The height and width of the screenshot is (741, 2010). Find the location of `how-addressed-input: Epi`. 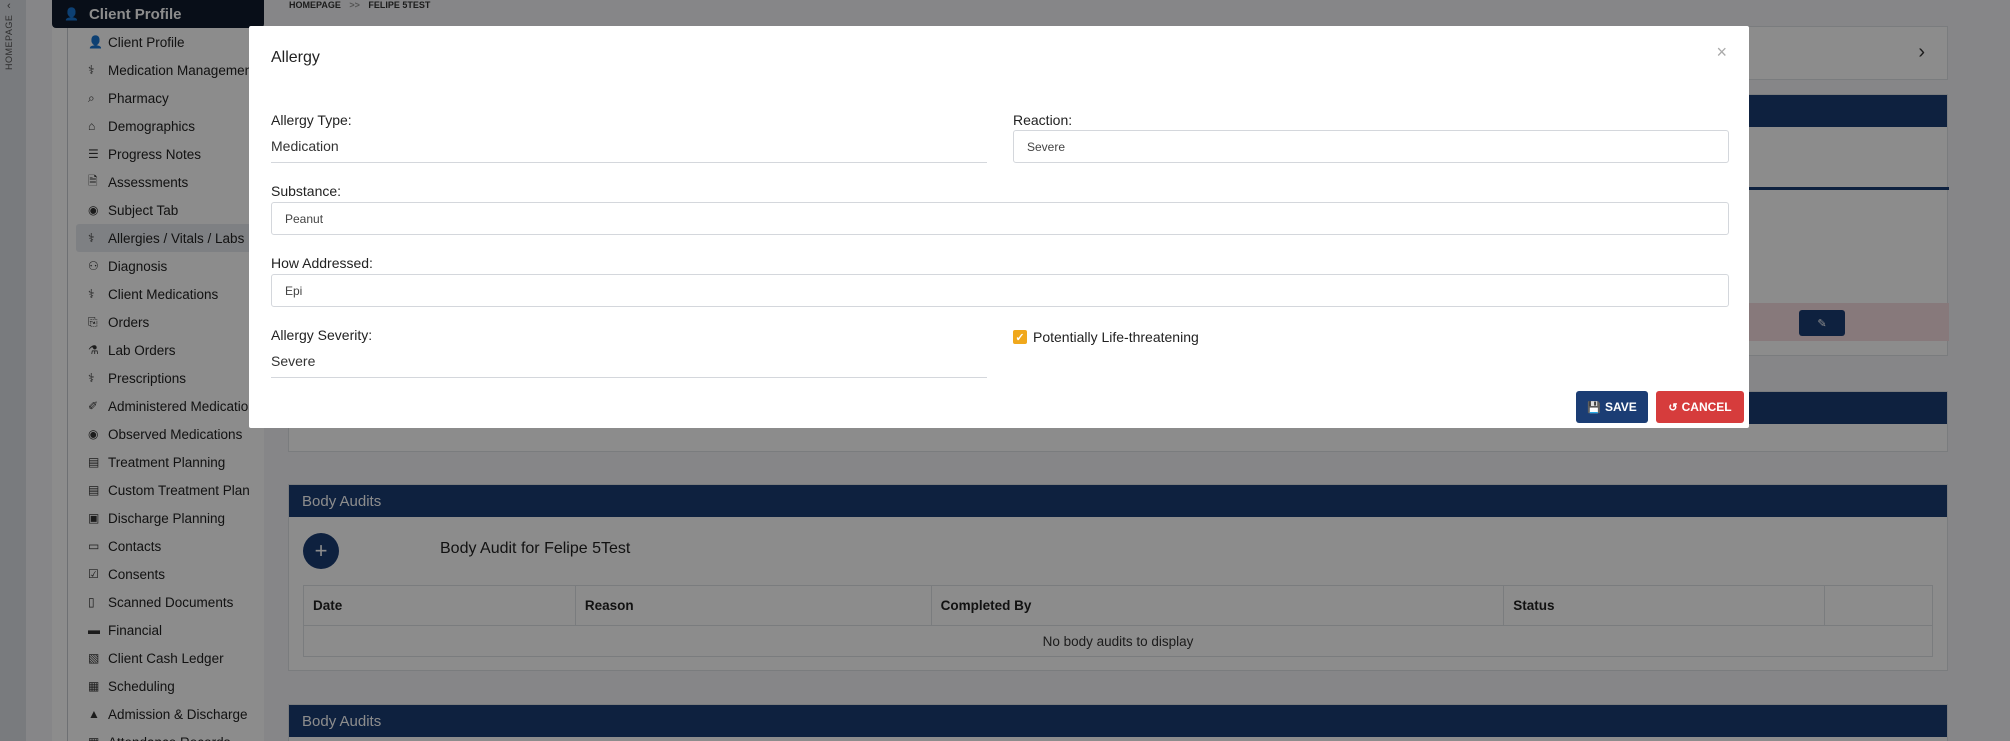

how-addressed-input: Epi is located at coordinates (1000, 290).